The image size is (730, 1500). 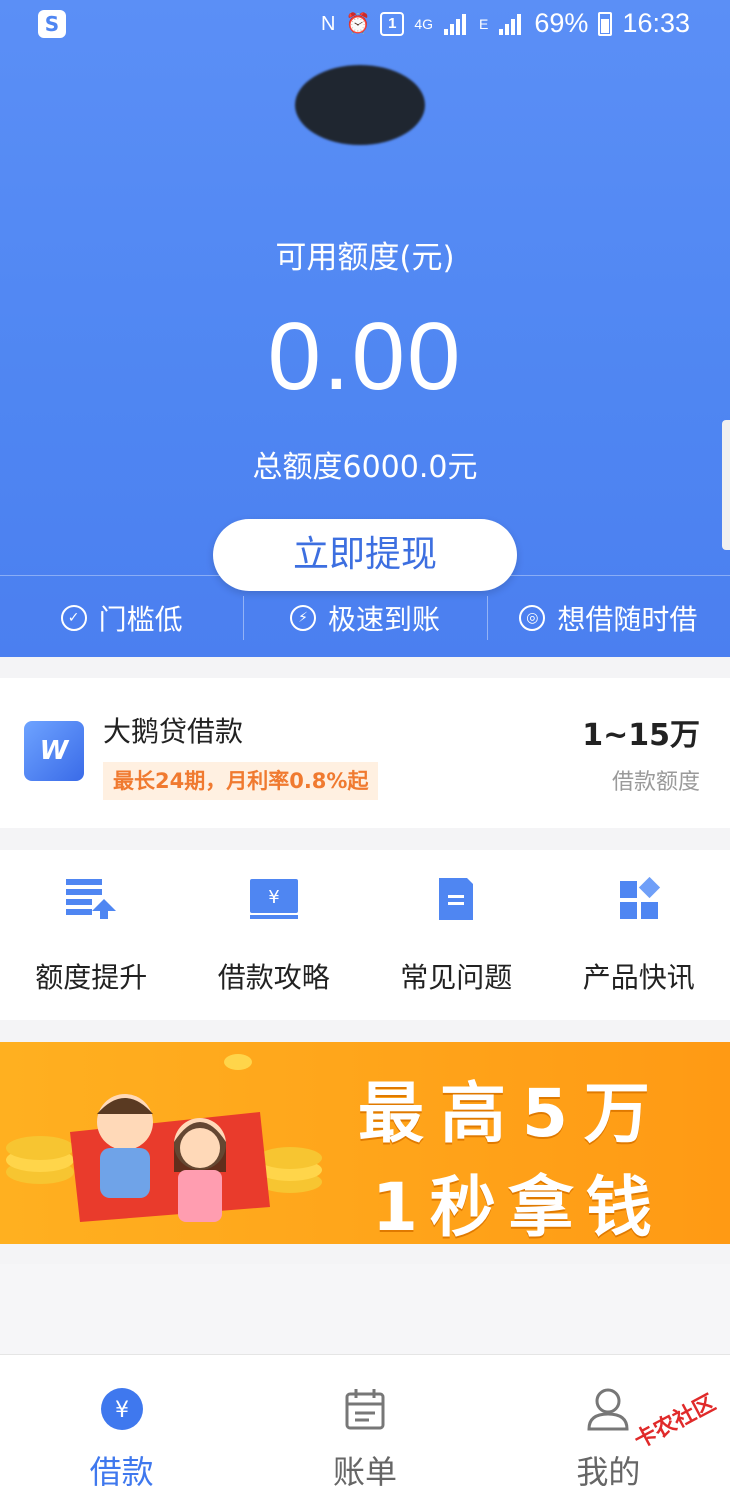 What do you see at coordinates (532, 618) in the screenshot?
I see `target-circle-icon: ◎` at bounding box center [532, 618].